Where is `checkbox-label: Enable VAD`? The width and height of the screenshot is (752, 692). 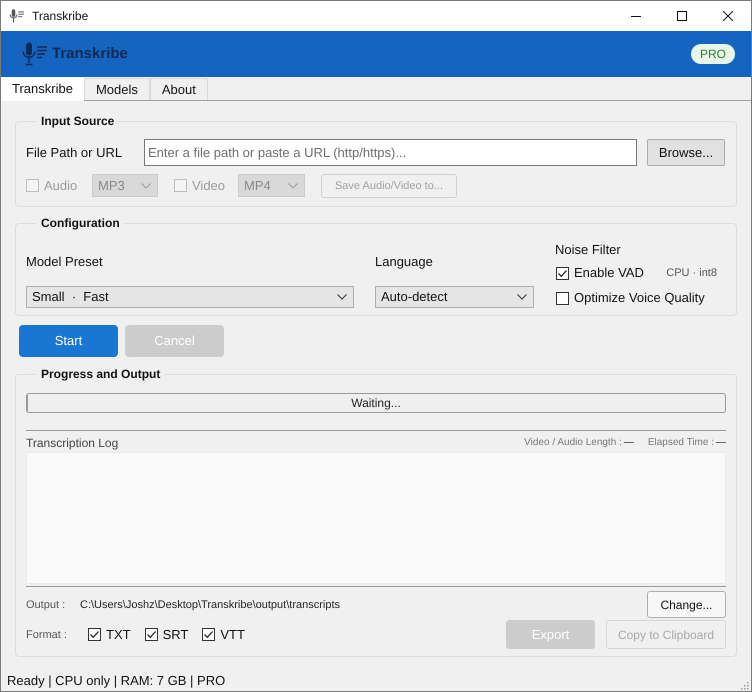 checkbox-label: Enable VAD is located at coordinates (609, 273).